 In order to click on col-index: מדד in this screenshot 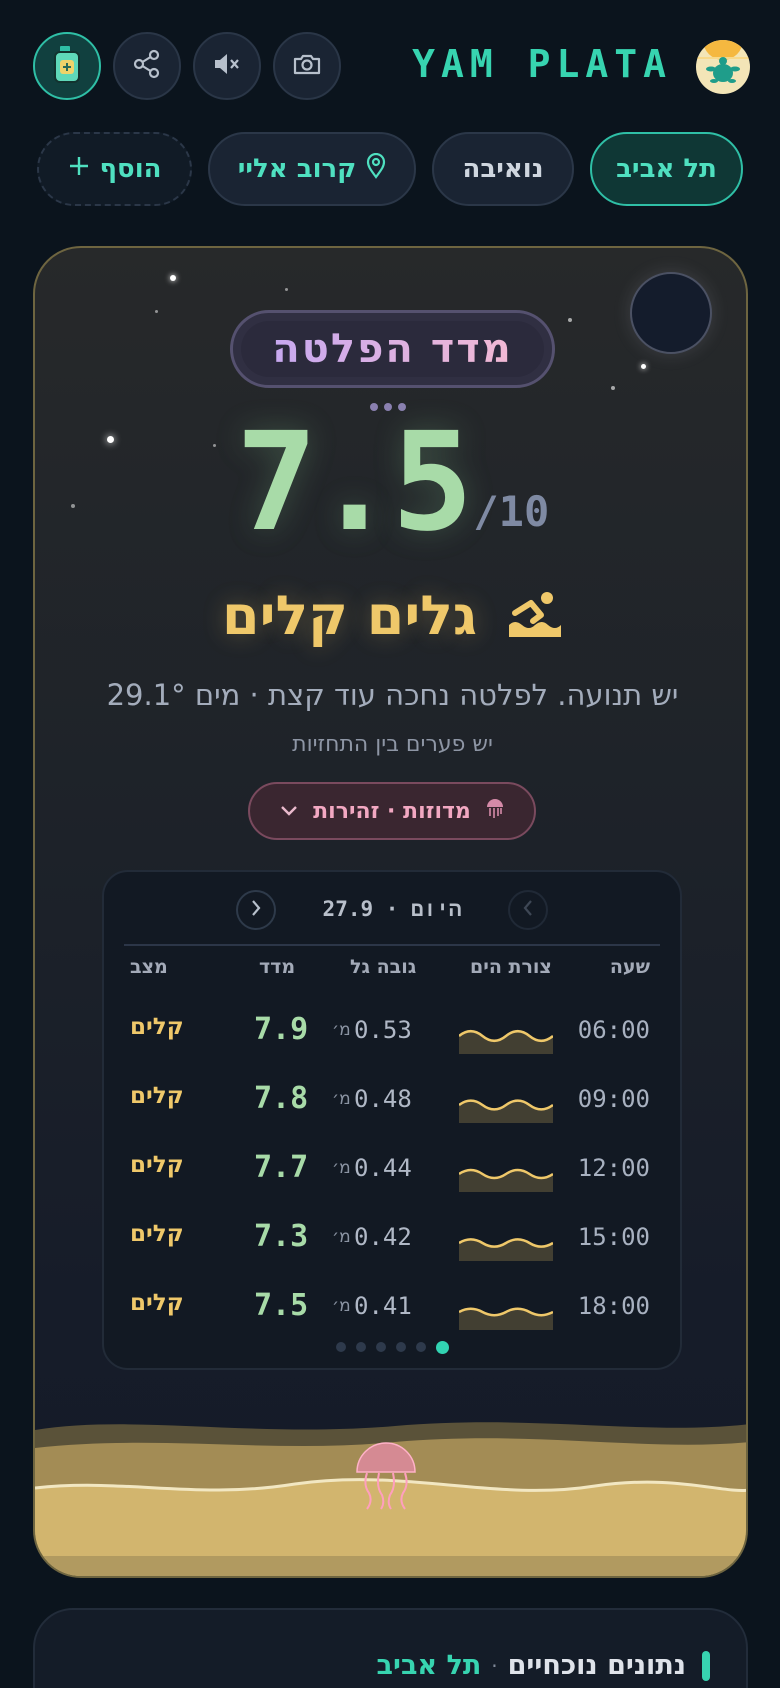, I will do `click(277, 967)`.